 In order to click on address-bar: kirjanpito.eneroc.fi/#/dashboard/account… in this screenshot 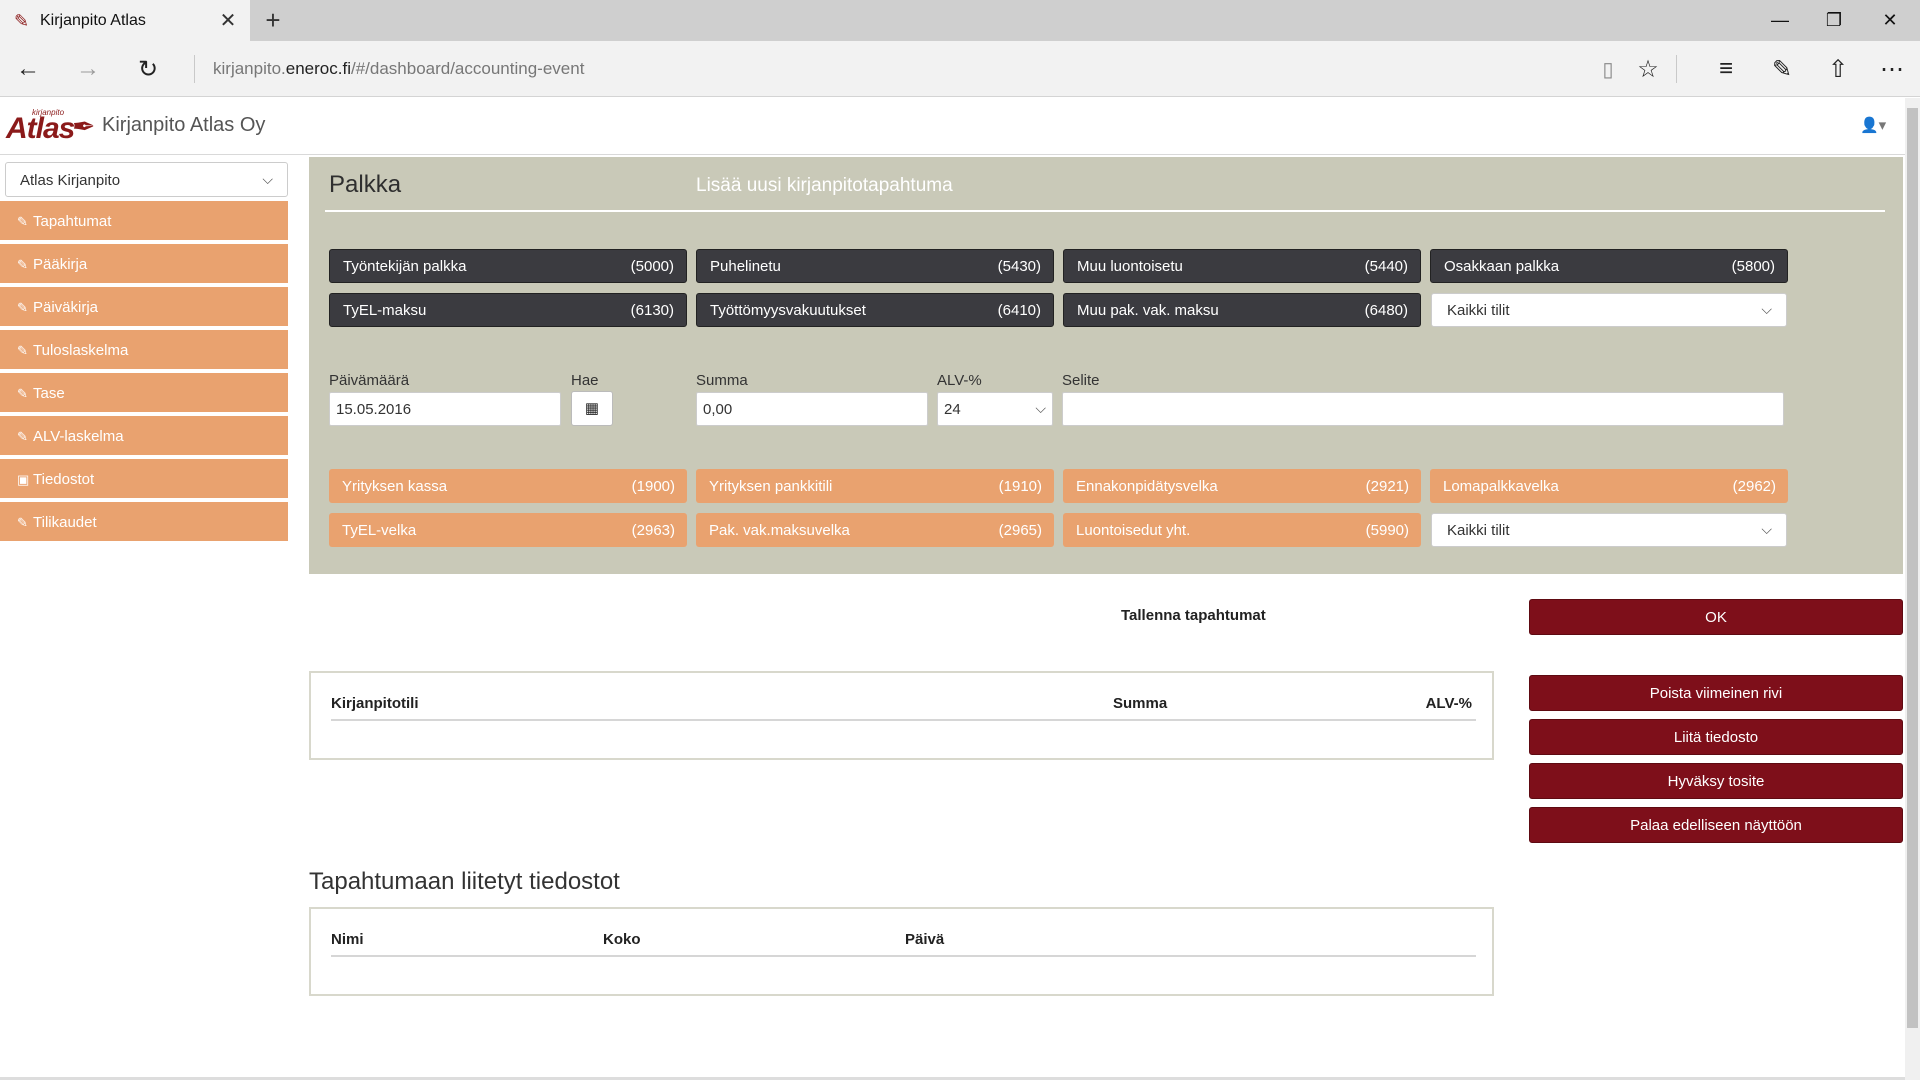, I will do `click(398, 69)`.